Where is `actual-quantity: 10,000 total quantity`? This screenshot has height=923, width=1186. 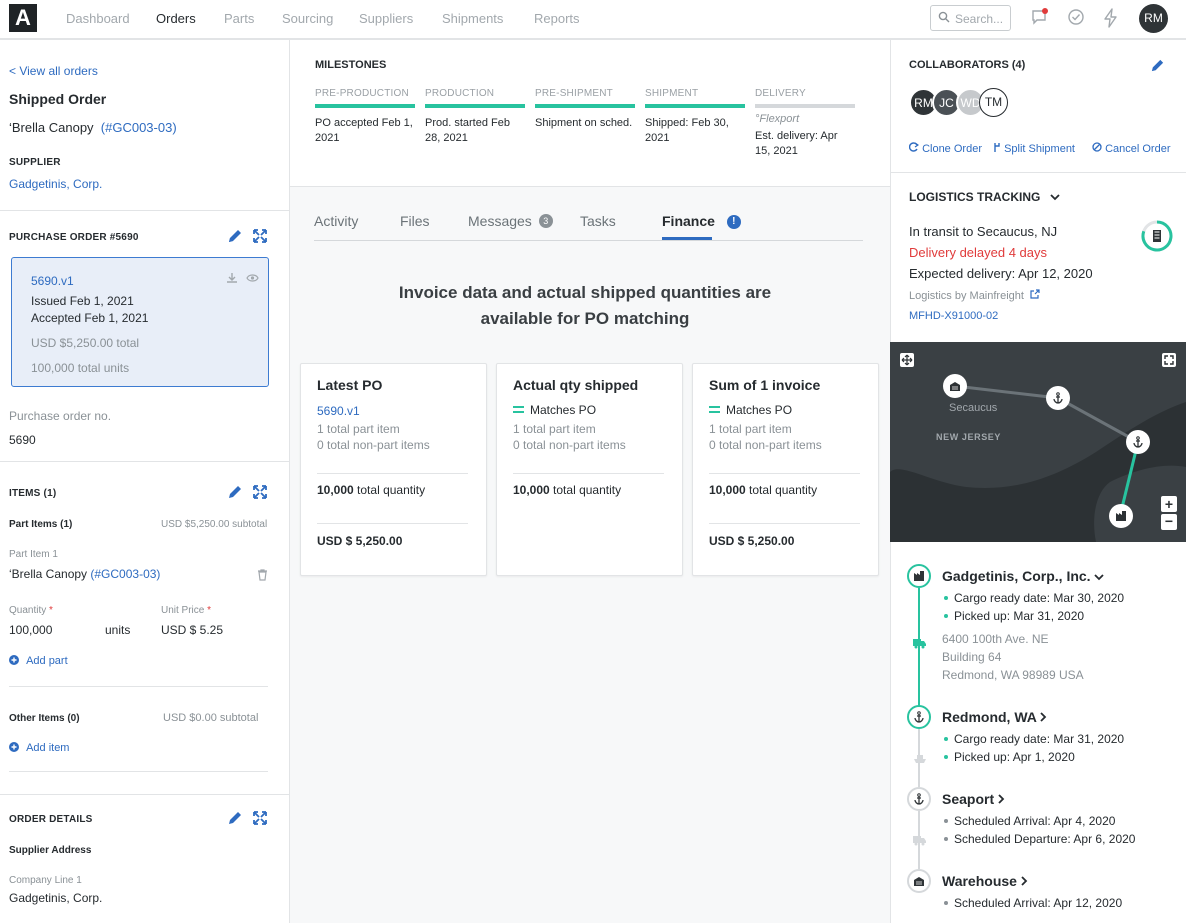
actual-quantity: 10,000 total quantity is located at coordinates (567, 490).